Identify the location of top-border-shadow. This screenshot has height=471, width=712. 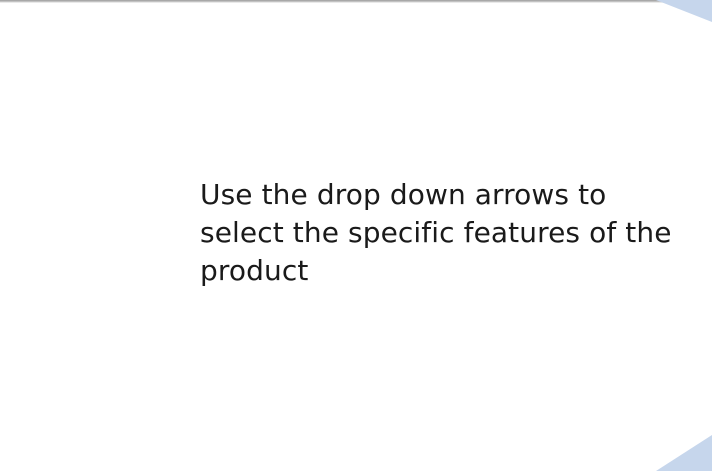
(356, 1).